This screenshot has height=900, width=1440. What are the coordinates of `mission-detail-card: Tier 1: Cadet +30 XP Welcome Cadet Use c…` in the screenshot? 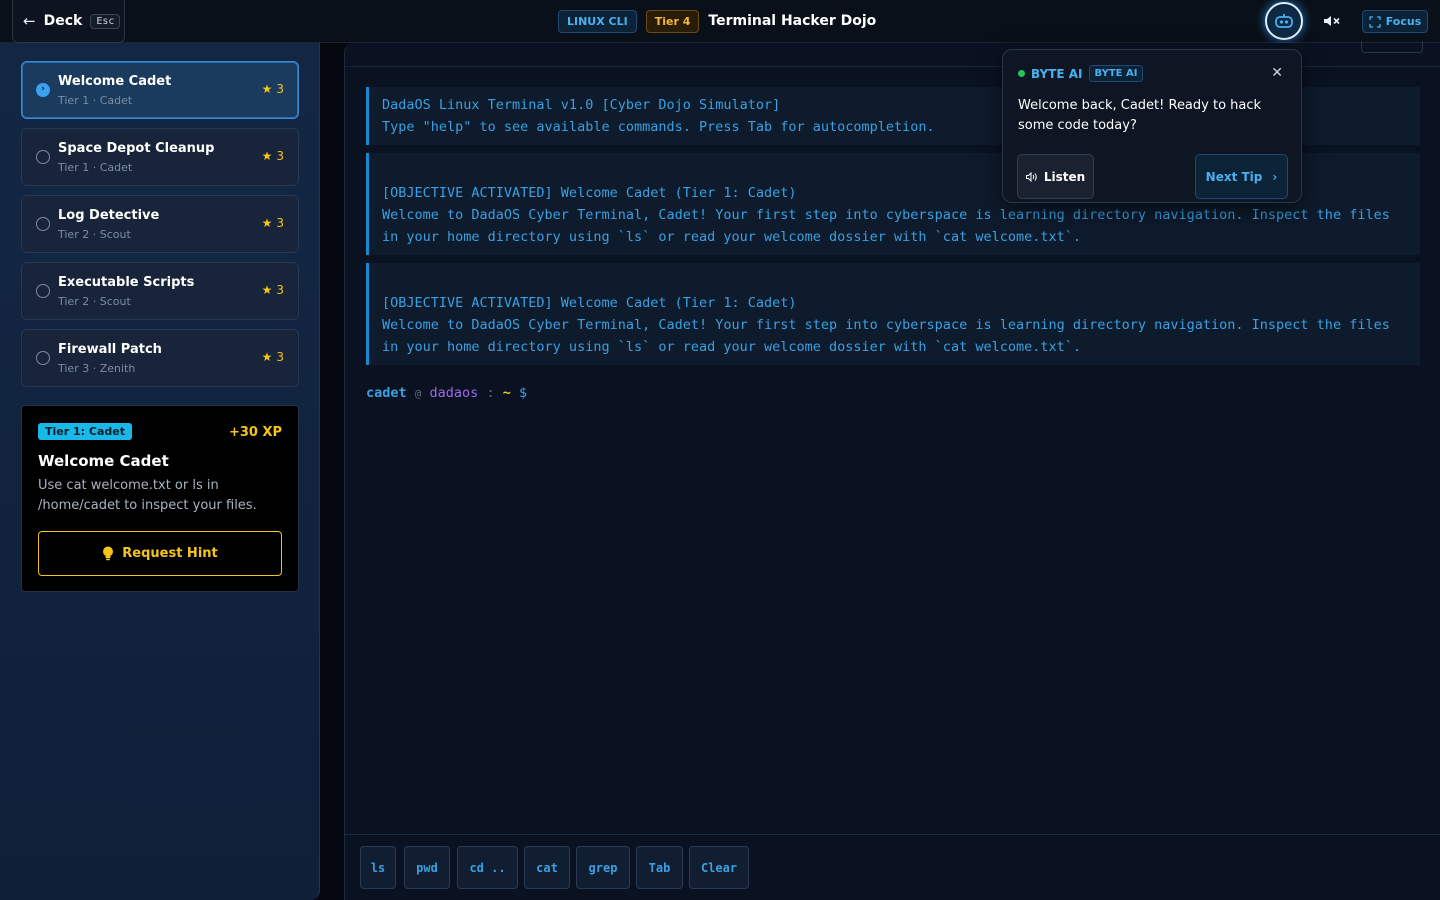 It's located at (160, 498).